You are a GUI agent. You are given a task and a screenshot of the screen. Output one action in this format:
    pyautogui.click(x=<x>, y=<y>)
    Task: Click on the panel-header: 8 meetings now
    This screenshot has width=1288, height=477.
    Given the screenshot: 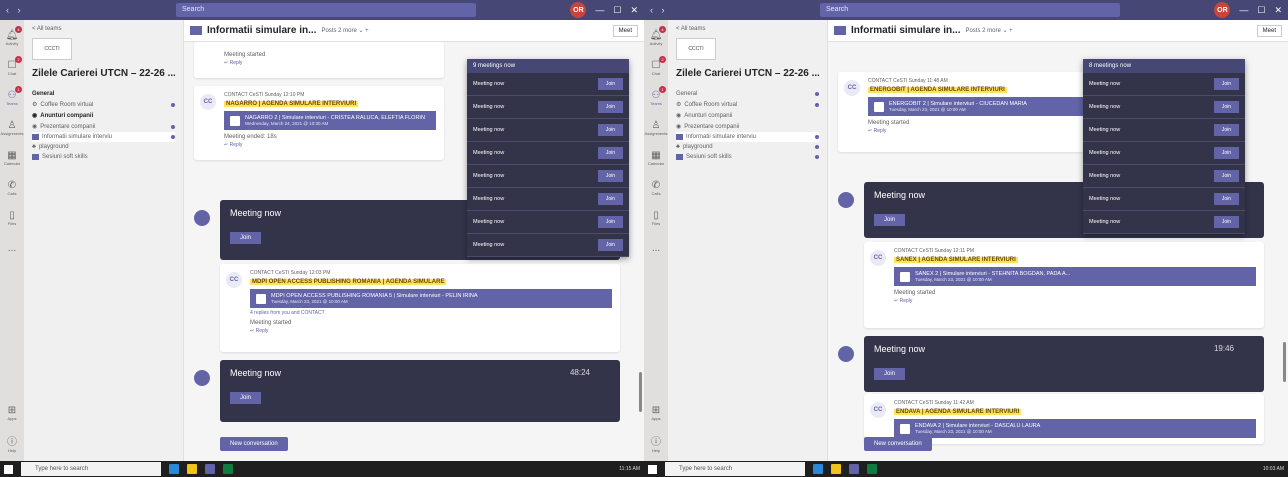 What is the action you would take?
    pyautogui.click(x=1164, y=66)
    